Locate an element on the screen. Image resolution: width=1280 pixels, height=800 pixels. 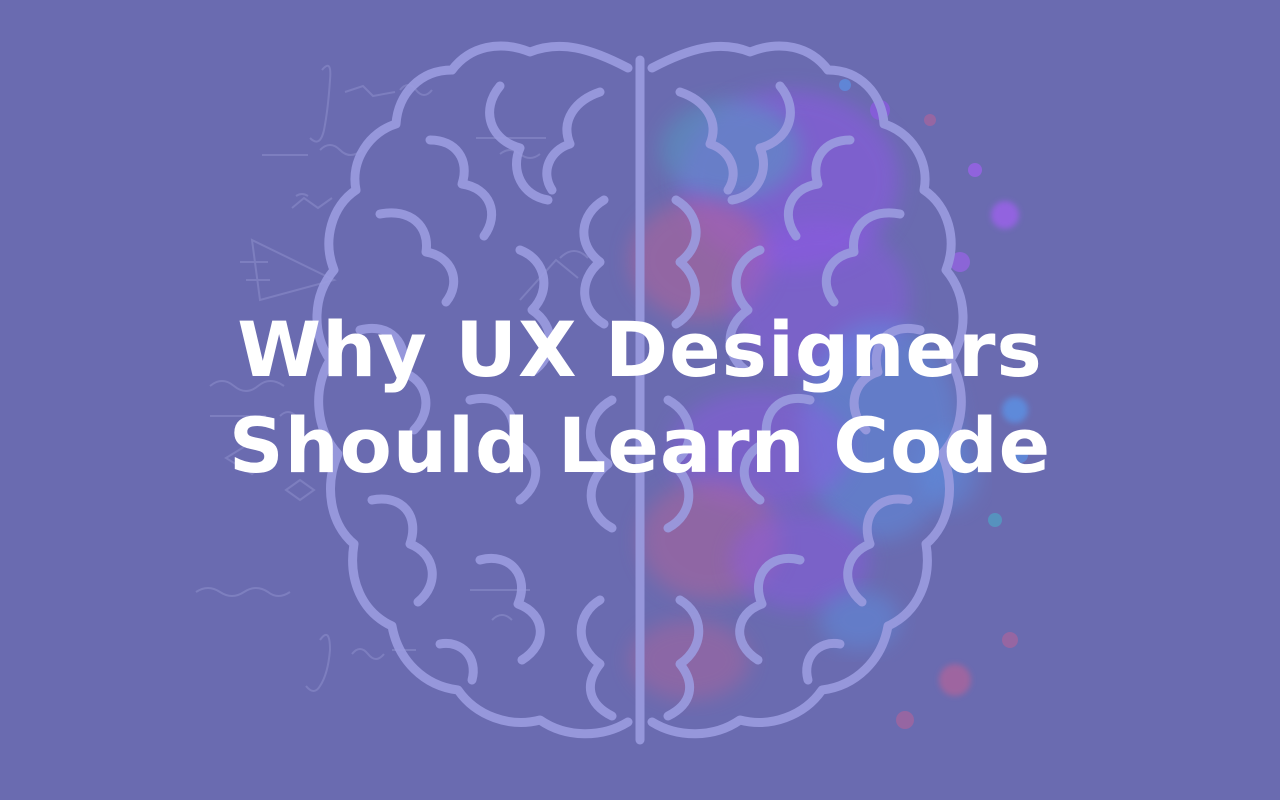
page-title-line-1: Why UX Designers is located at coordinates (640, 349).